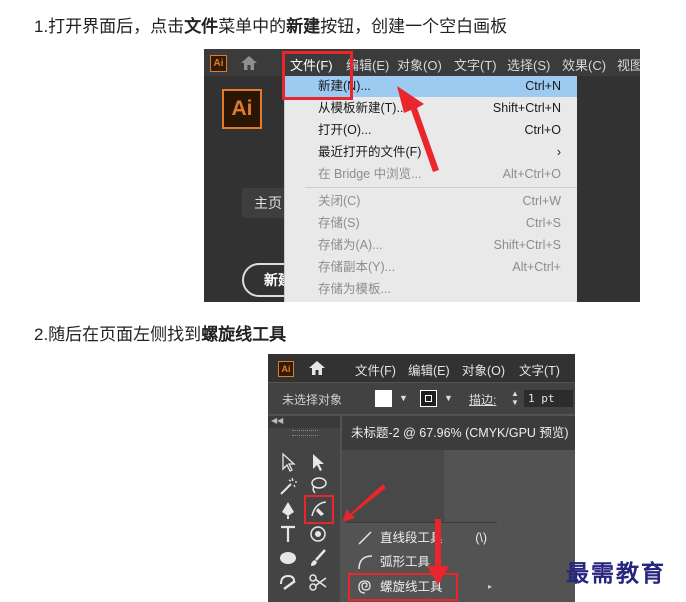 The width and height of the screenshot is (686, 602). What do you see at coordinates (482, 399) in the screenshot?
I see `stroke-label: 描边:` at bounding box center [482, 399].